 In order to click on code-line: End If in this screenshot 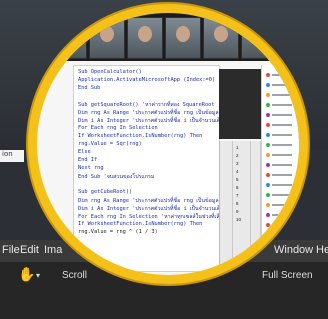, I will do `click(88, 160)`.